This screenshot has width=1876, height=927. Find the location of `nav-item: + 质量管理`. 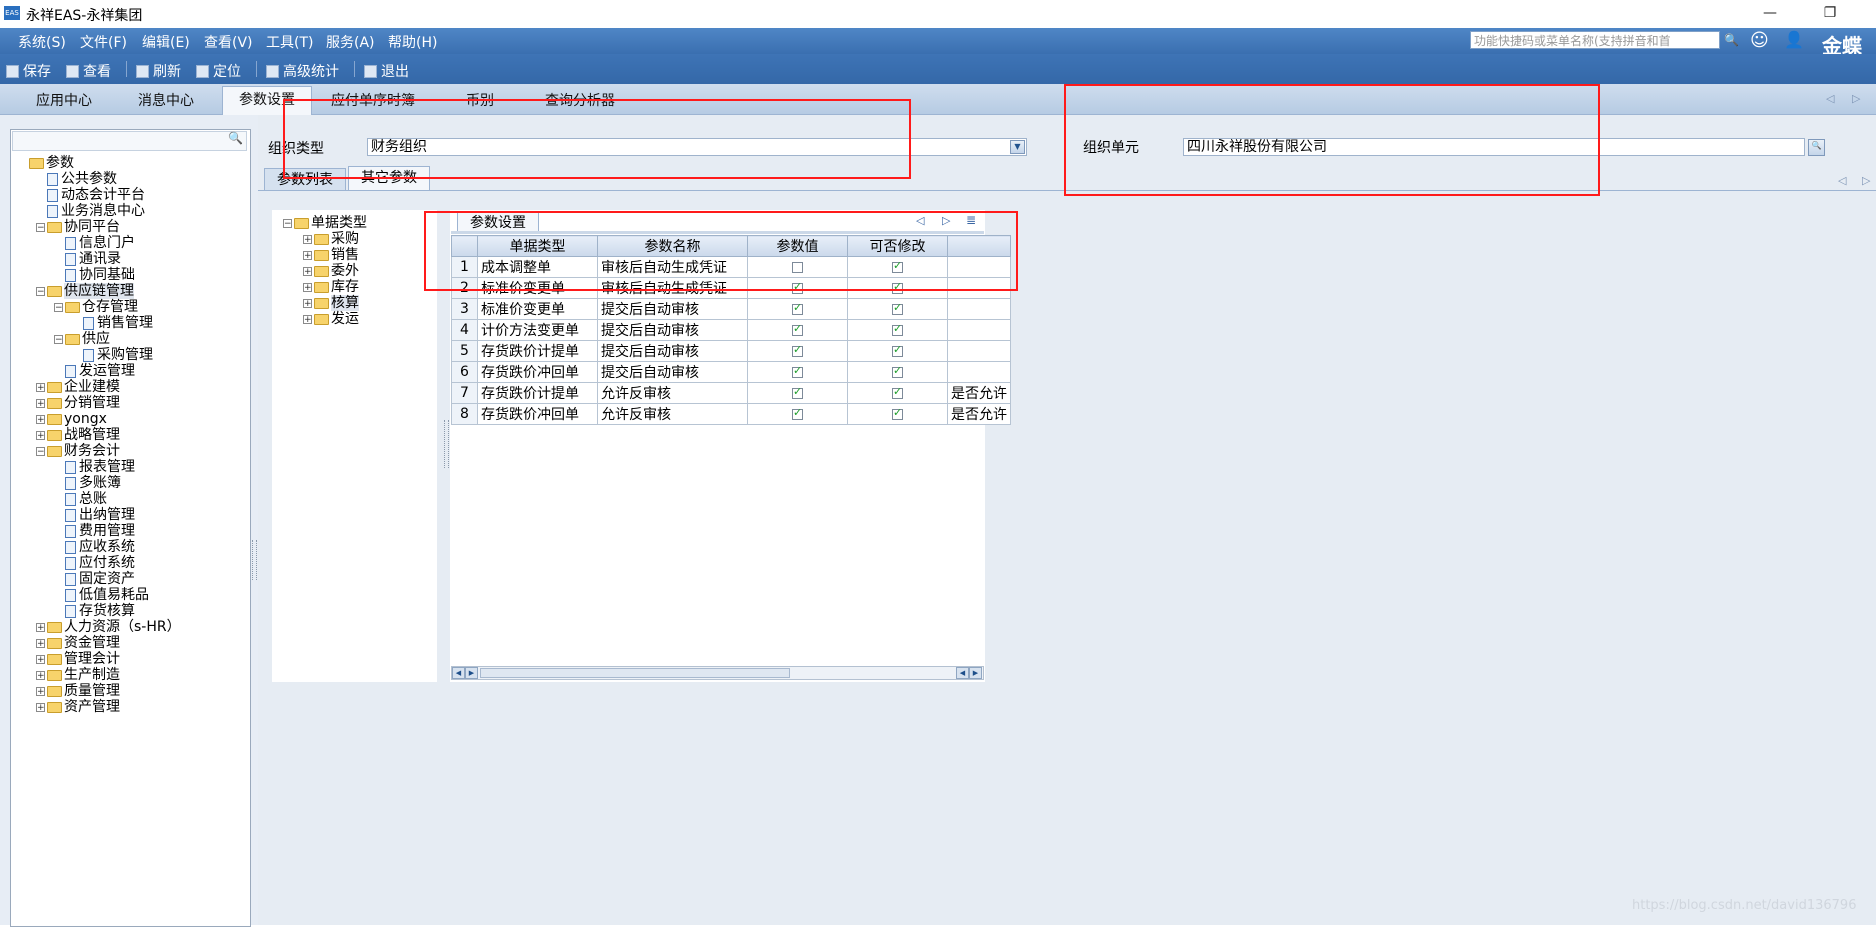

nav-item: + 质量管理 is located at coordinates (78, 691).